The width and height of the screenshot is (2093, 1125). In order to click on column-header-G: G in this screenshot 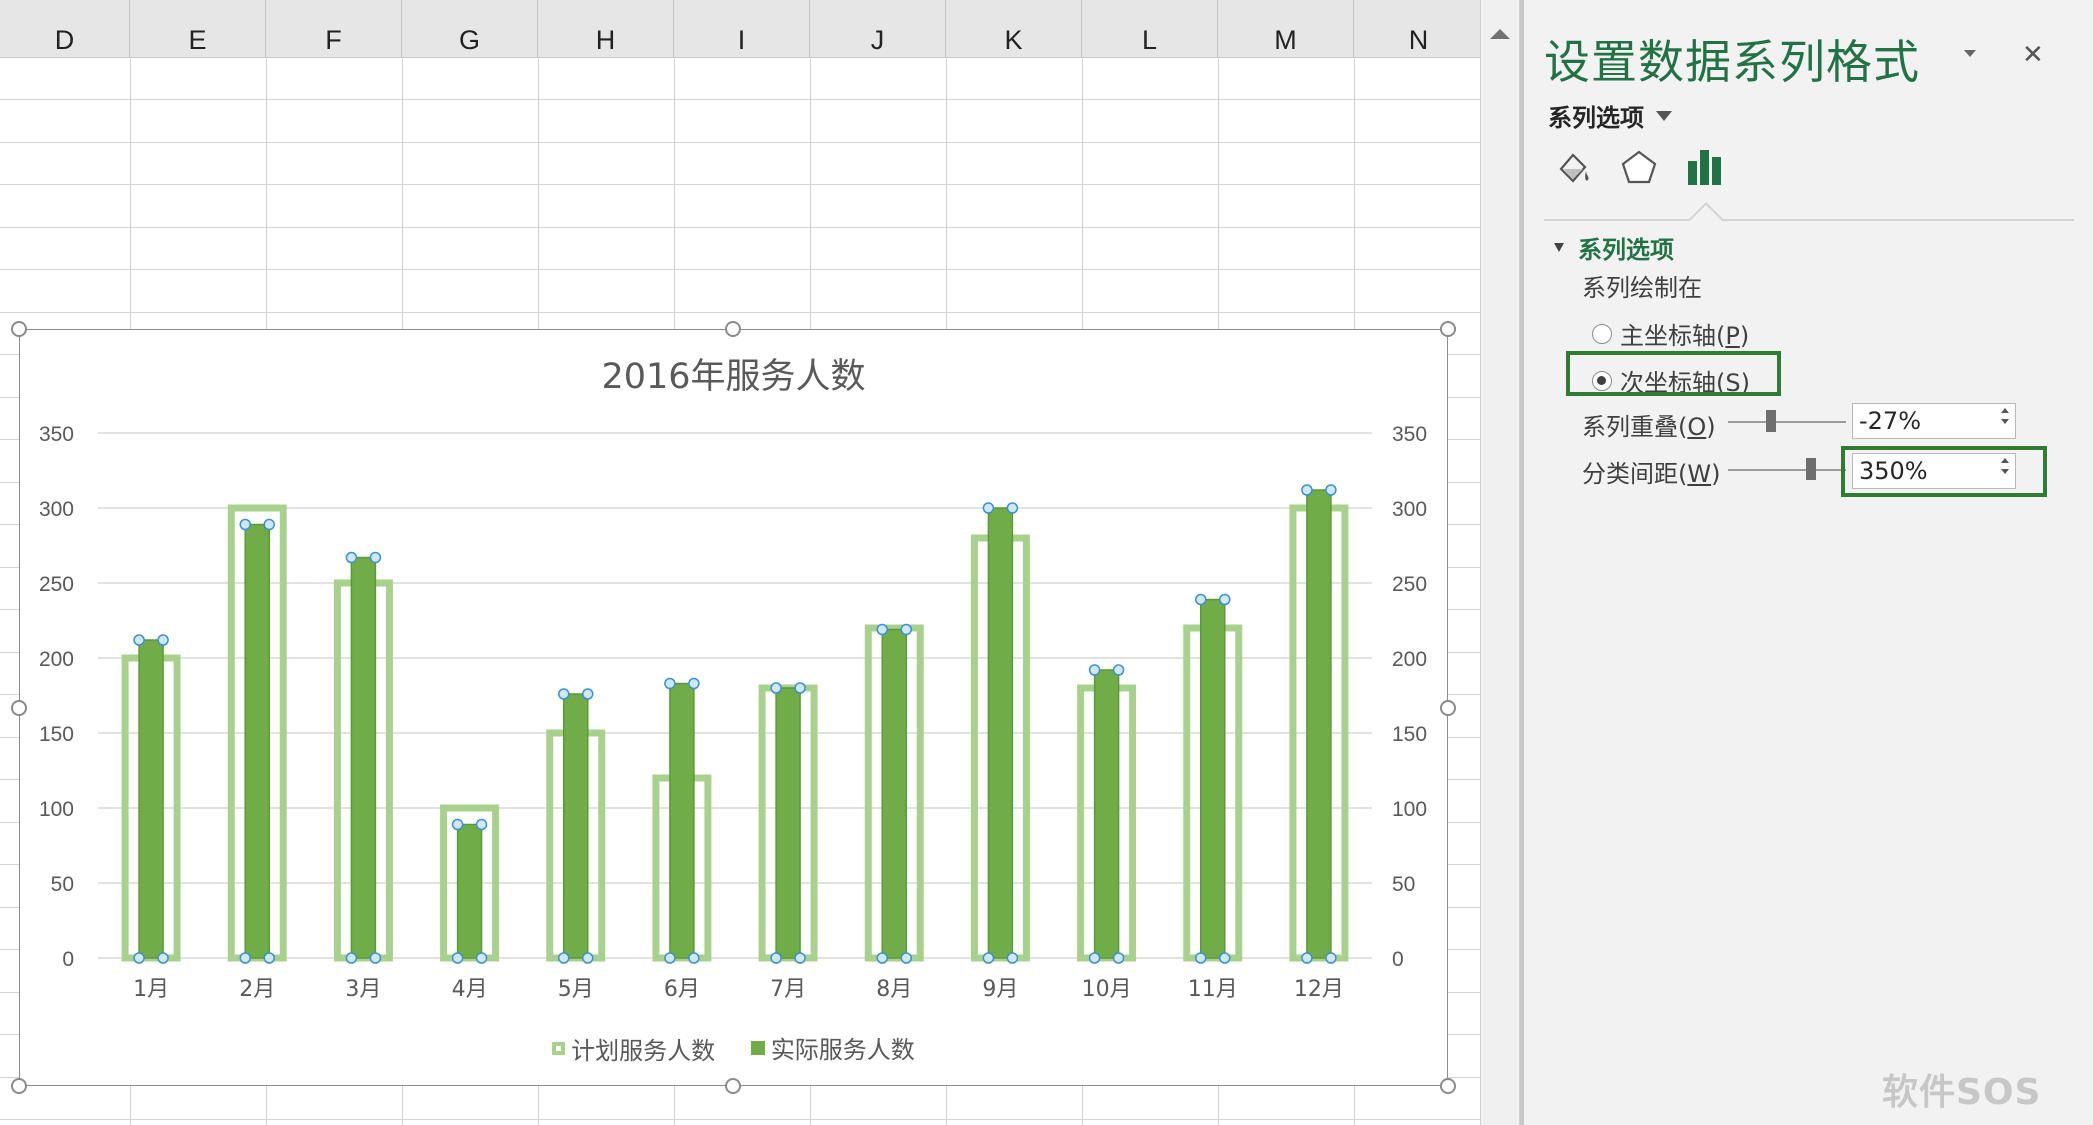, I will do `click(470, 28)`.